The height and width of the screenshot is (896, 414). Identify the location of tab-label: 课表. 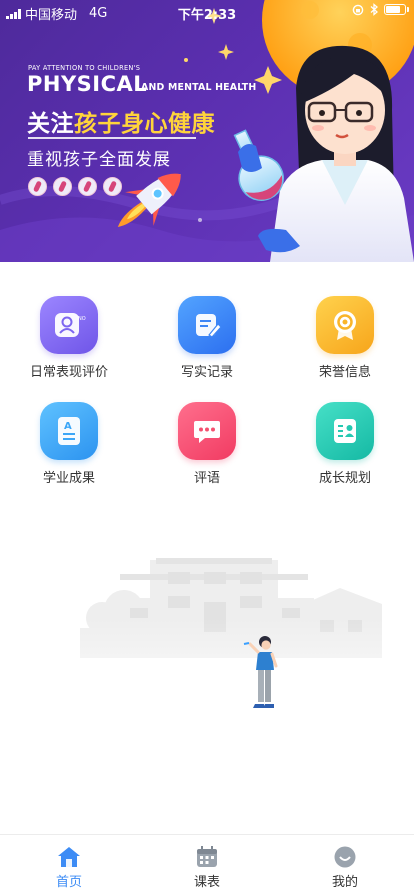
(206, 882).